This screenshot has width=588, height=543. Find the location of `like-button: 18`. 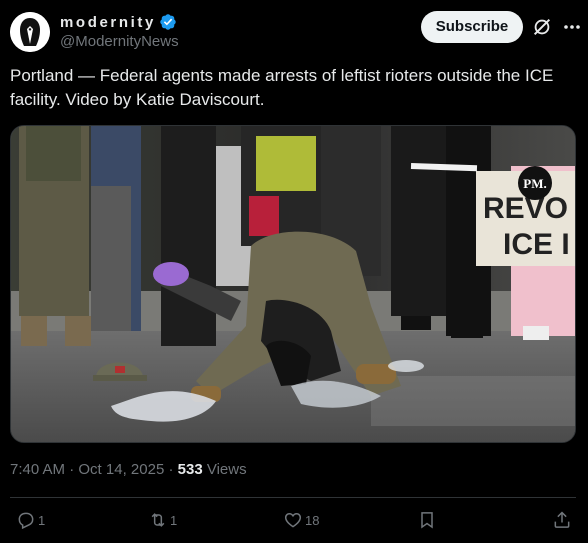

like-button: 18 is located at coordinates (301, 520).